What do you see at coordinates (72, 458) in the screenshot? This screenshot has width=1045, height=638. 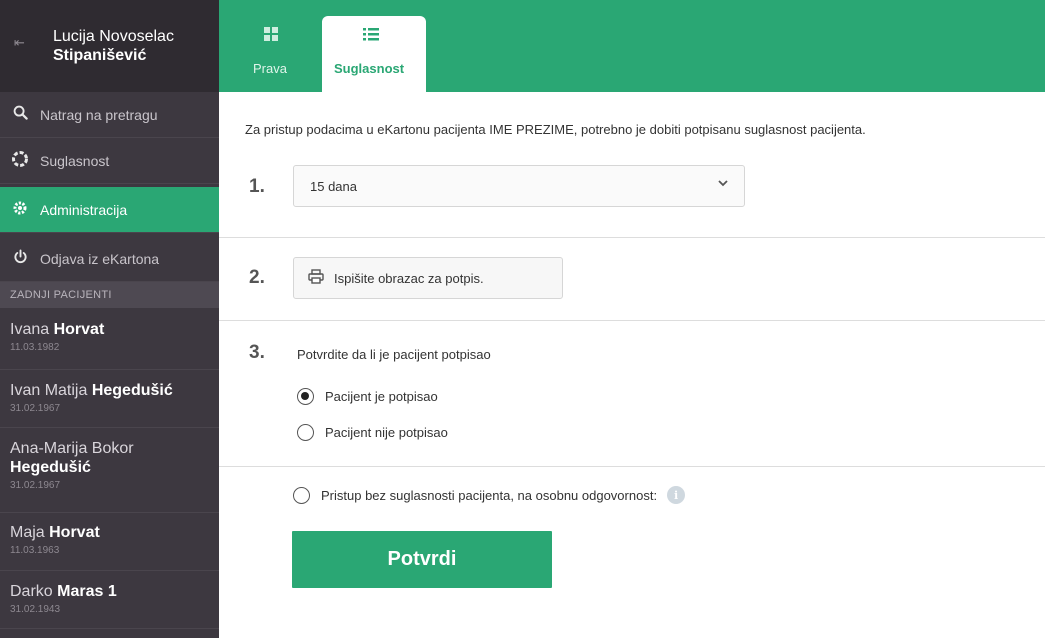 I see `patient-name: Ana-Marija Bokor Hegedušić` at bounding box center [72, 458].